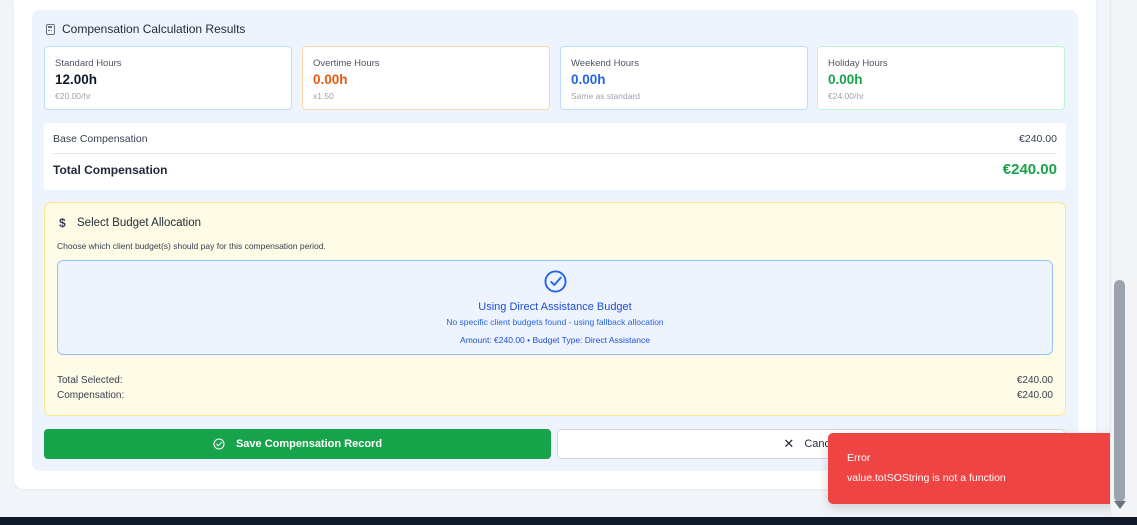 The image size is (1137, 525). I want to click on compensation-row: Compensation: €240.00, so click(555, 395).